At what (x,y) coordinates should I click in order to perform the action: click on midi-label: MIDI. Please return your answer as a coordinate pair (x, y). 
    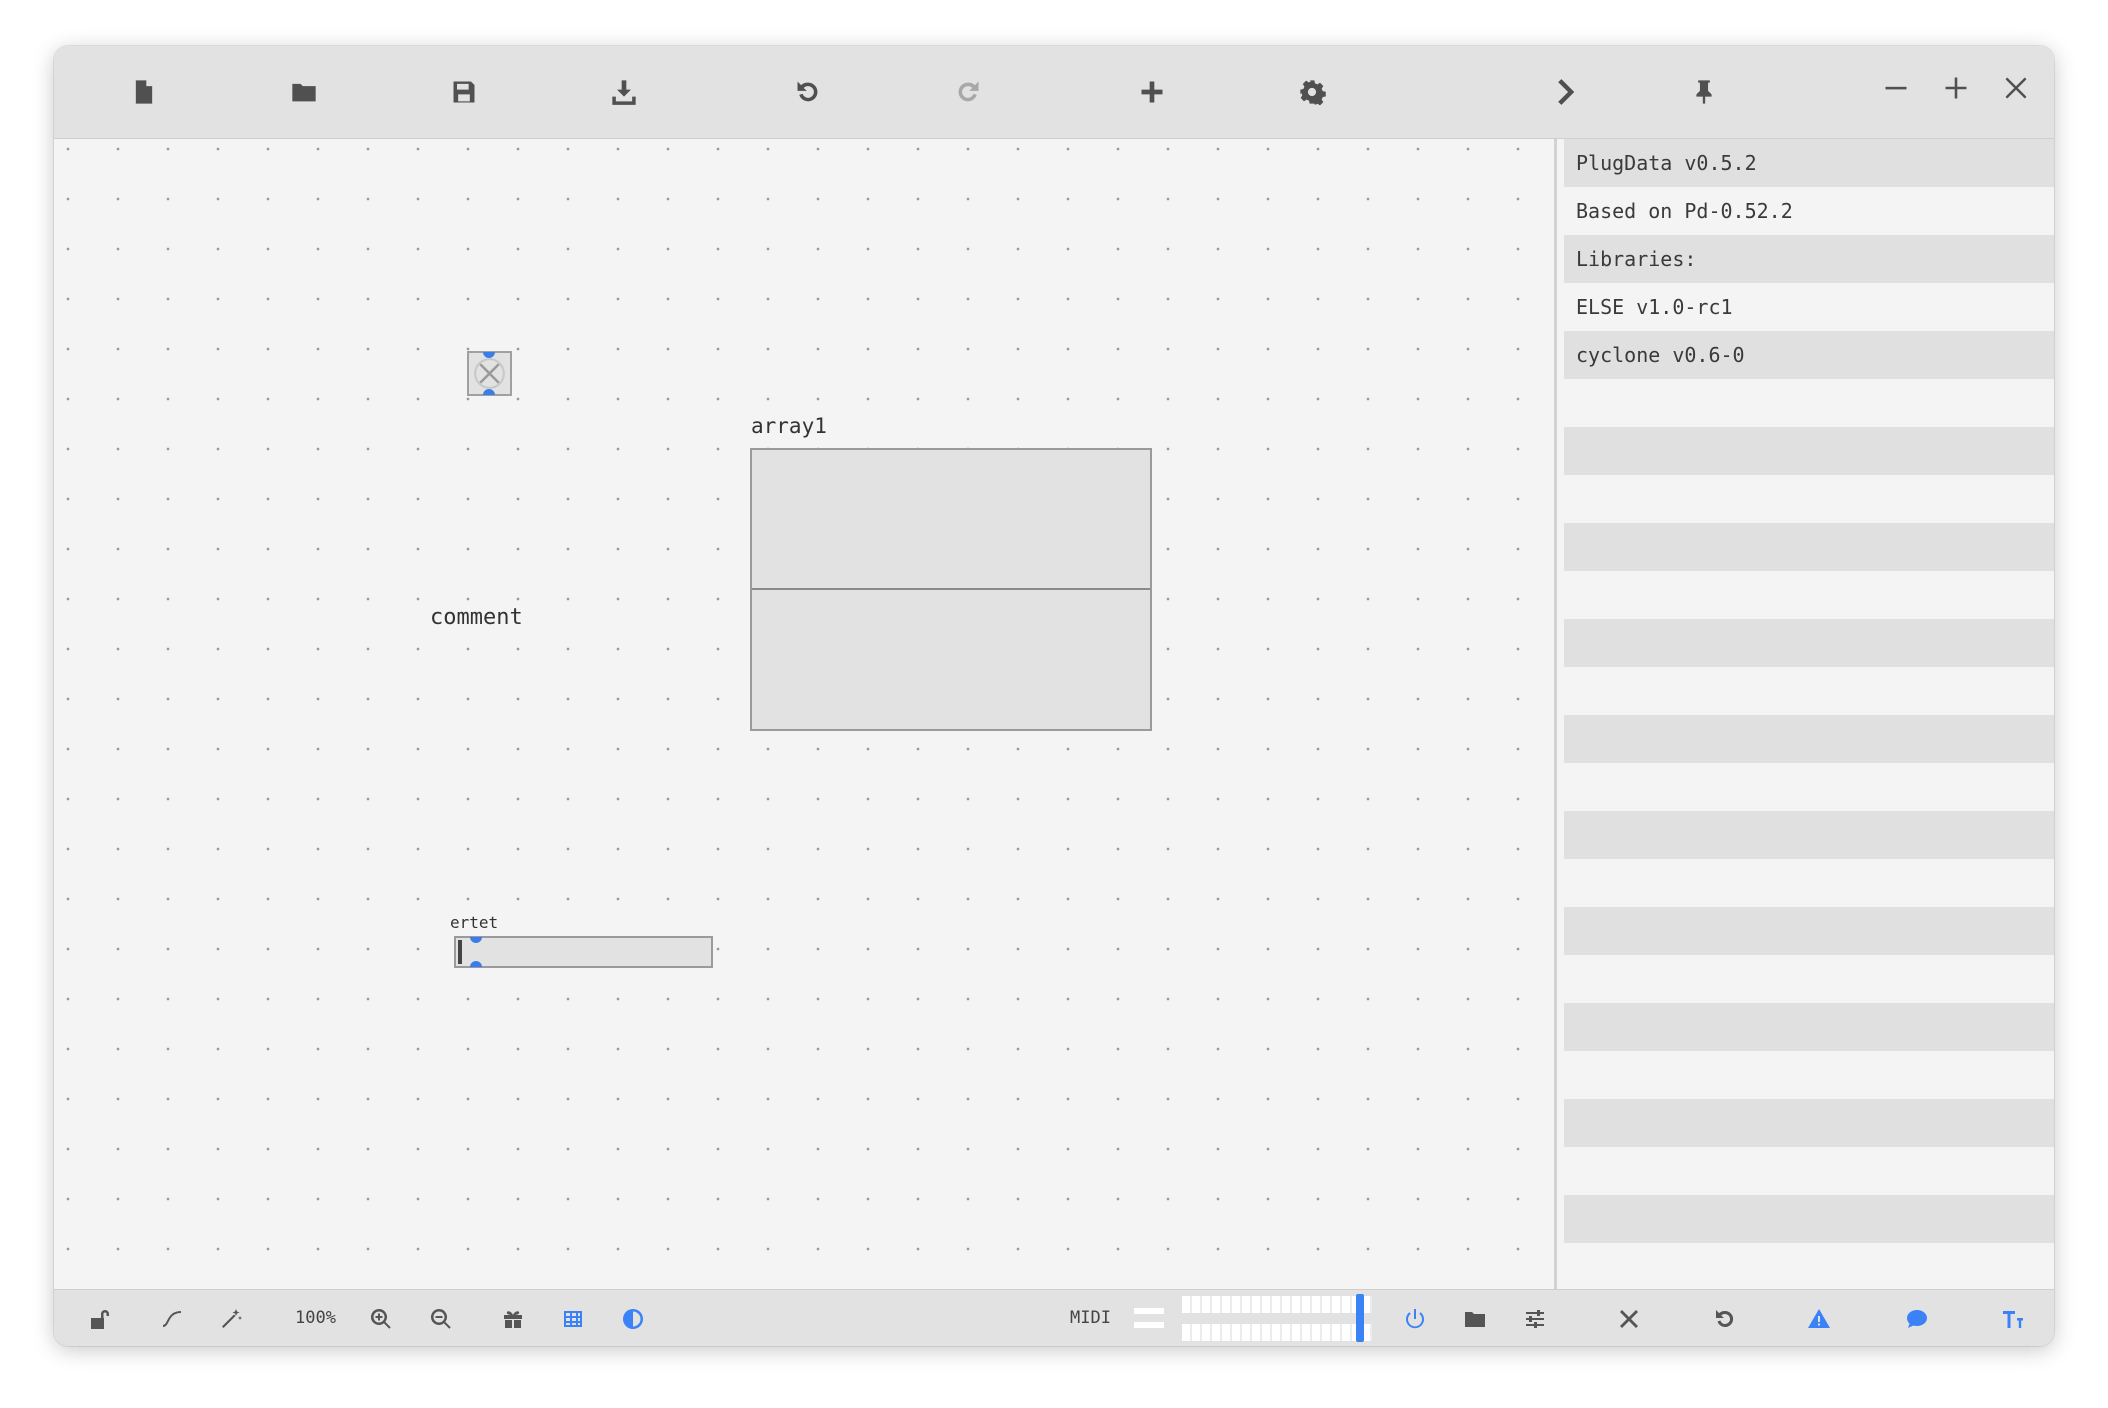
    Looking at the image, I should click on (1090, 1318).